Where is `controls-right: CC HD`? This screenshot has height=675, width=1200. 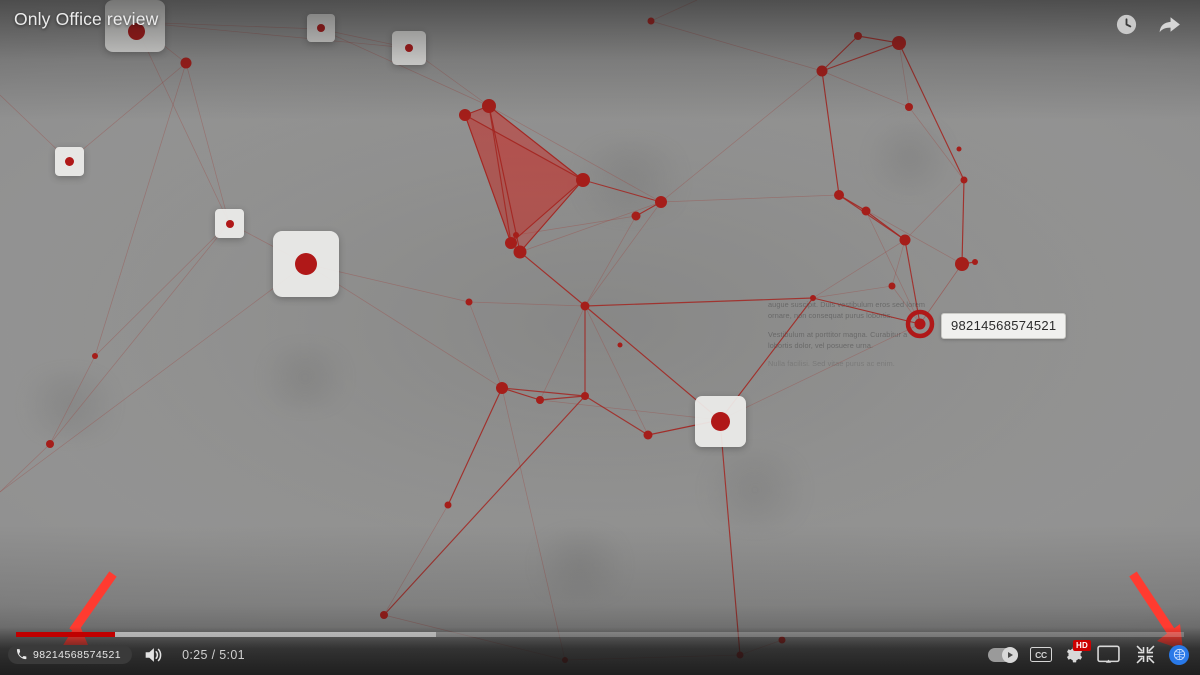
controls-right: CC HD is located at coordinates (1088, 654).